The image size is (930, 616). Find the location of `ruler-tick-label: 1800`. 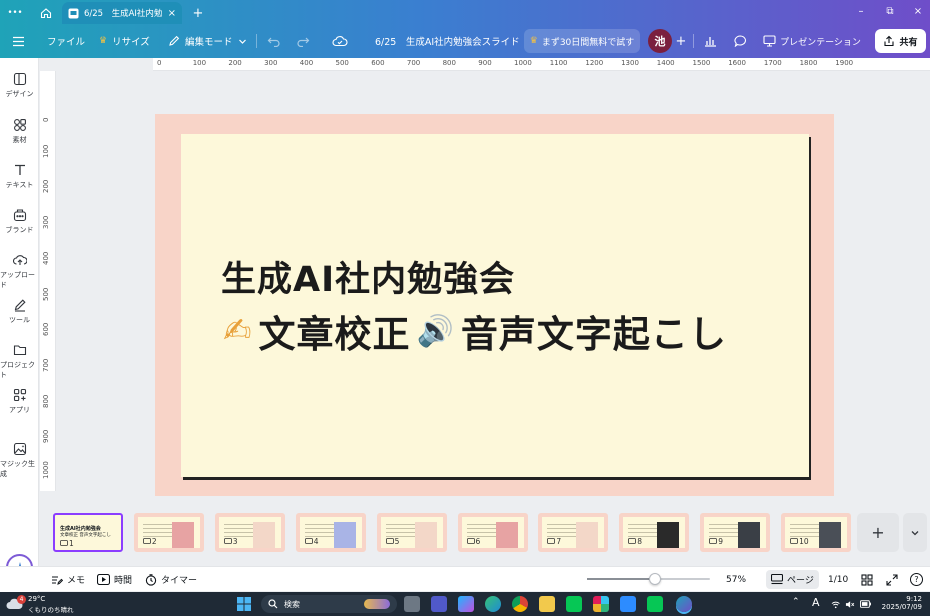

ruler-tick-label: 1800 is located at coordinates (808, 63).